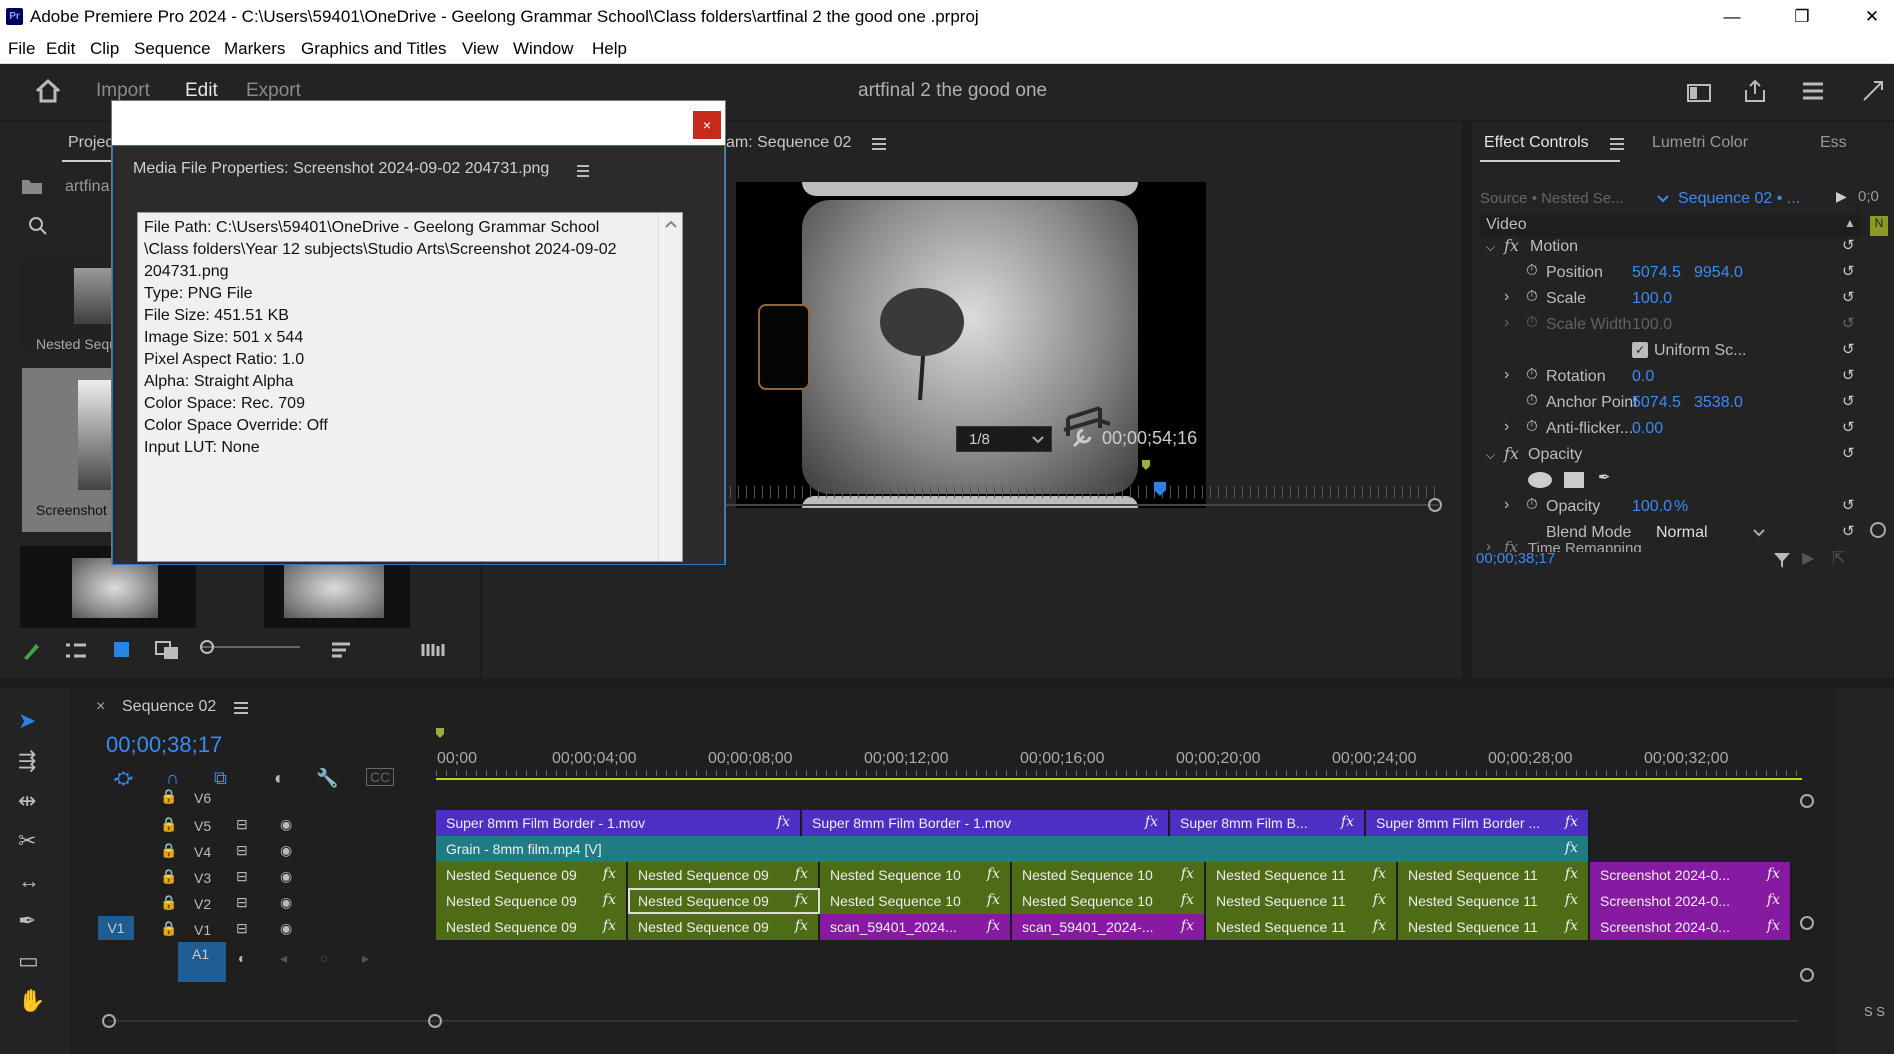 Image resolution: width=1894 pixels, height=1054 pixels. Describe the element at coordinates (1807, 975) in the screenshot. I see `audio-scroll-handle` at that location.